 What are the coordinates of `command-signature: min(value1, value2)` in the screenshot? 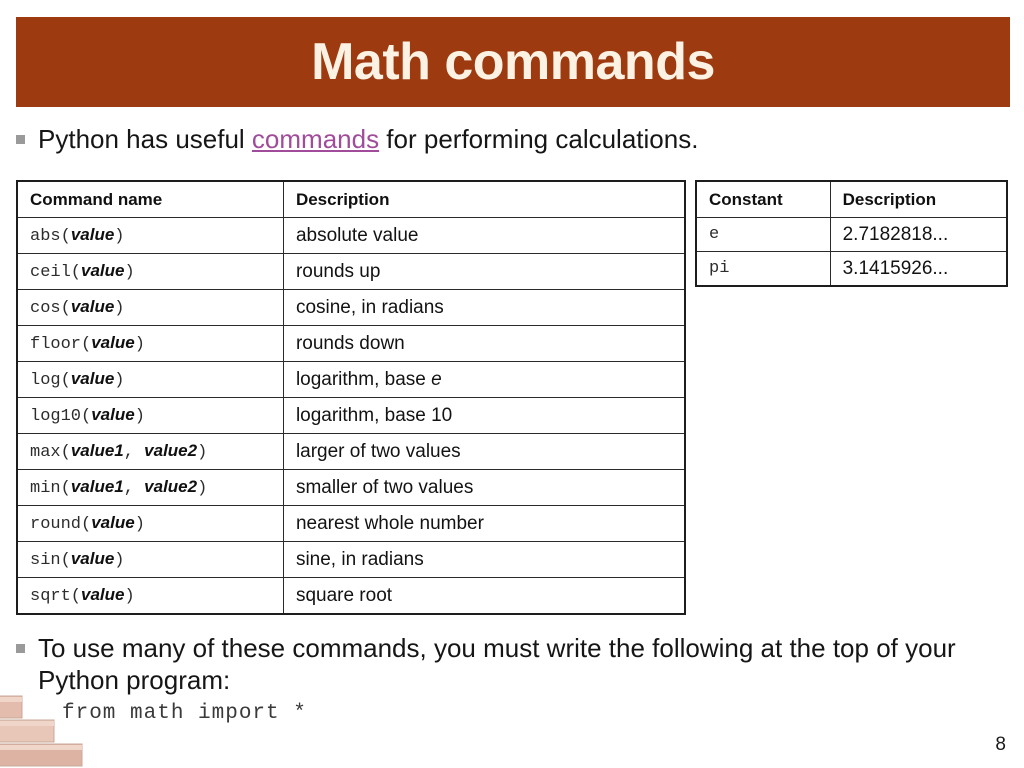 It's located at (119, 487).